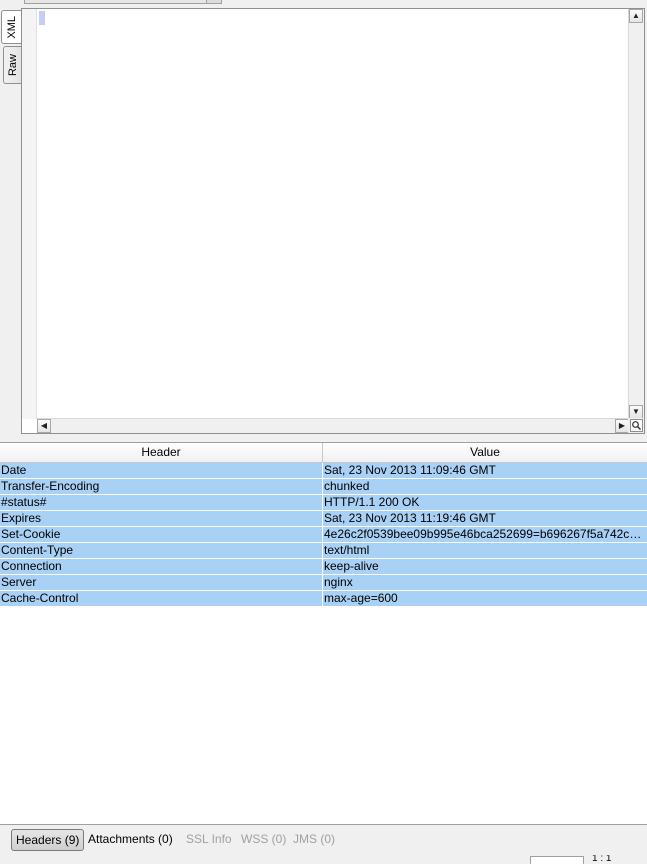 This screenshot has width=647, height=864. What do you see at coordinates (161, 551) in the screenshot?
I see `header-name-cell: Content-Type` at bounding box center [161, 551].